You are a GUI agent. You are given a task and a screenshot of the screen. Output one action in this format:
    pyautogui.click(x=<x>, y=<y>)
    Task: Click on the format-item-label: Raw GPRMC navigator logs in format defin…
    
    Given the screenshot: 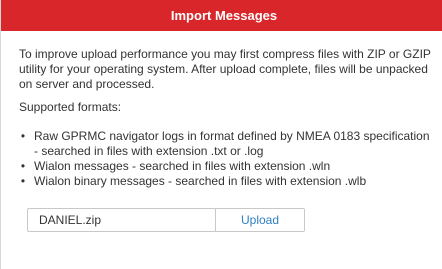 What is the action you would take?
    pyautogui.click(x=232, y=143)
    